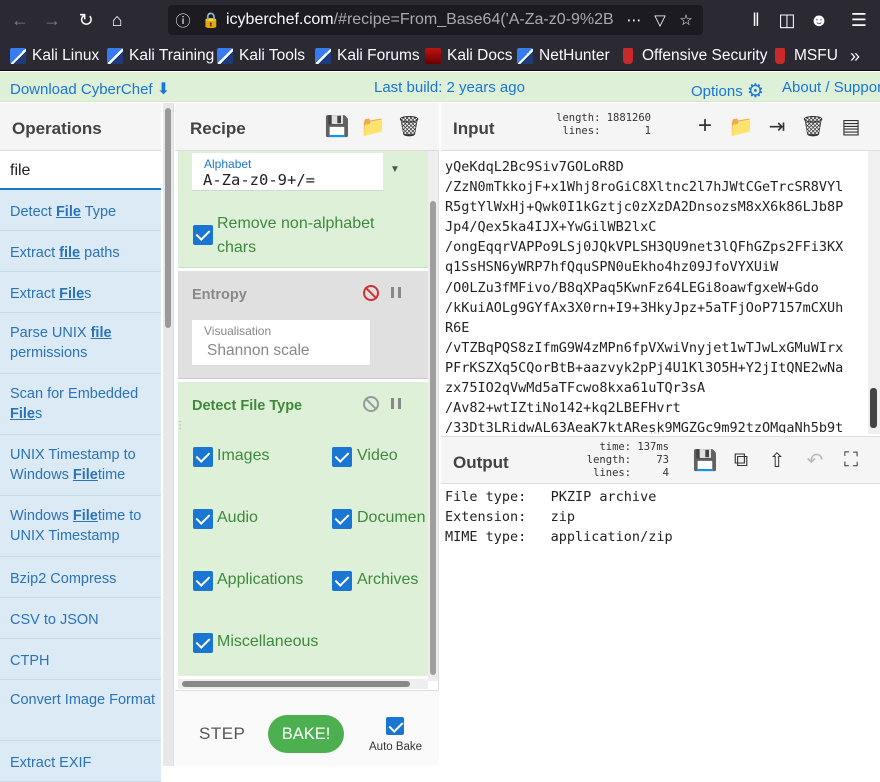 Image resolution: width=880 pixels, height=782 pixels. I want to click on page-actions-icon: ⋯, so click(634, 20).